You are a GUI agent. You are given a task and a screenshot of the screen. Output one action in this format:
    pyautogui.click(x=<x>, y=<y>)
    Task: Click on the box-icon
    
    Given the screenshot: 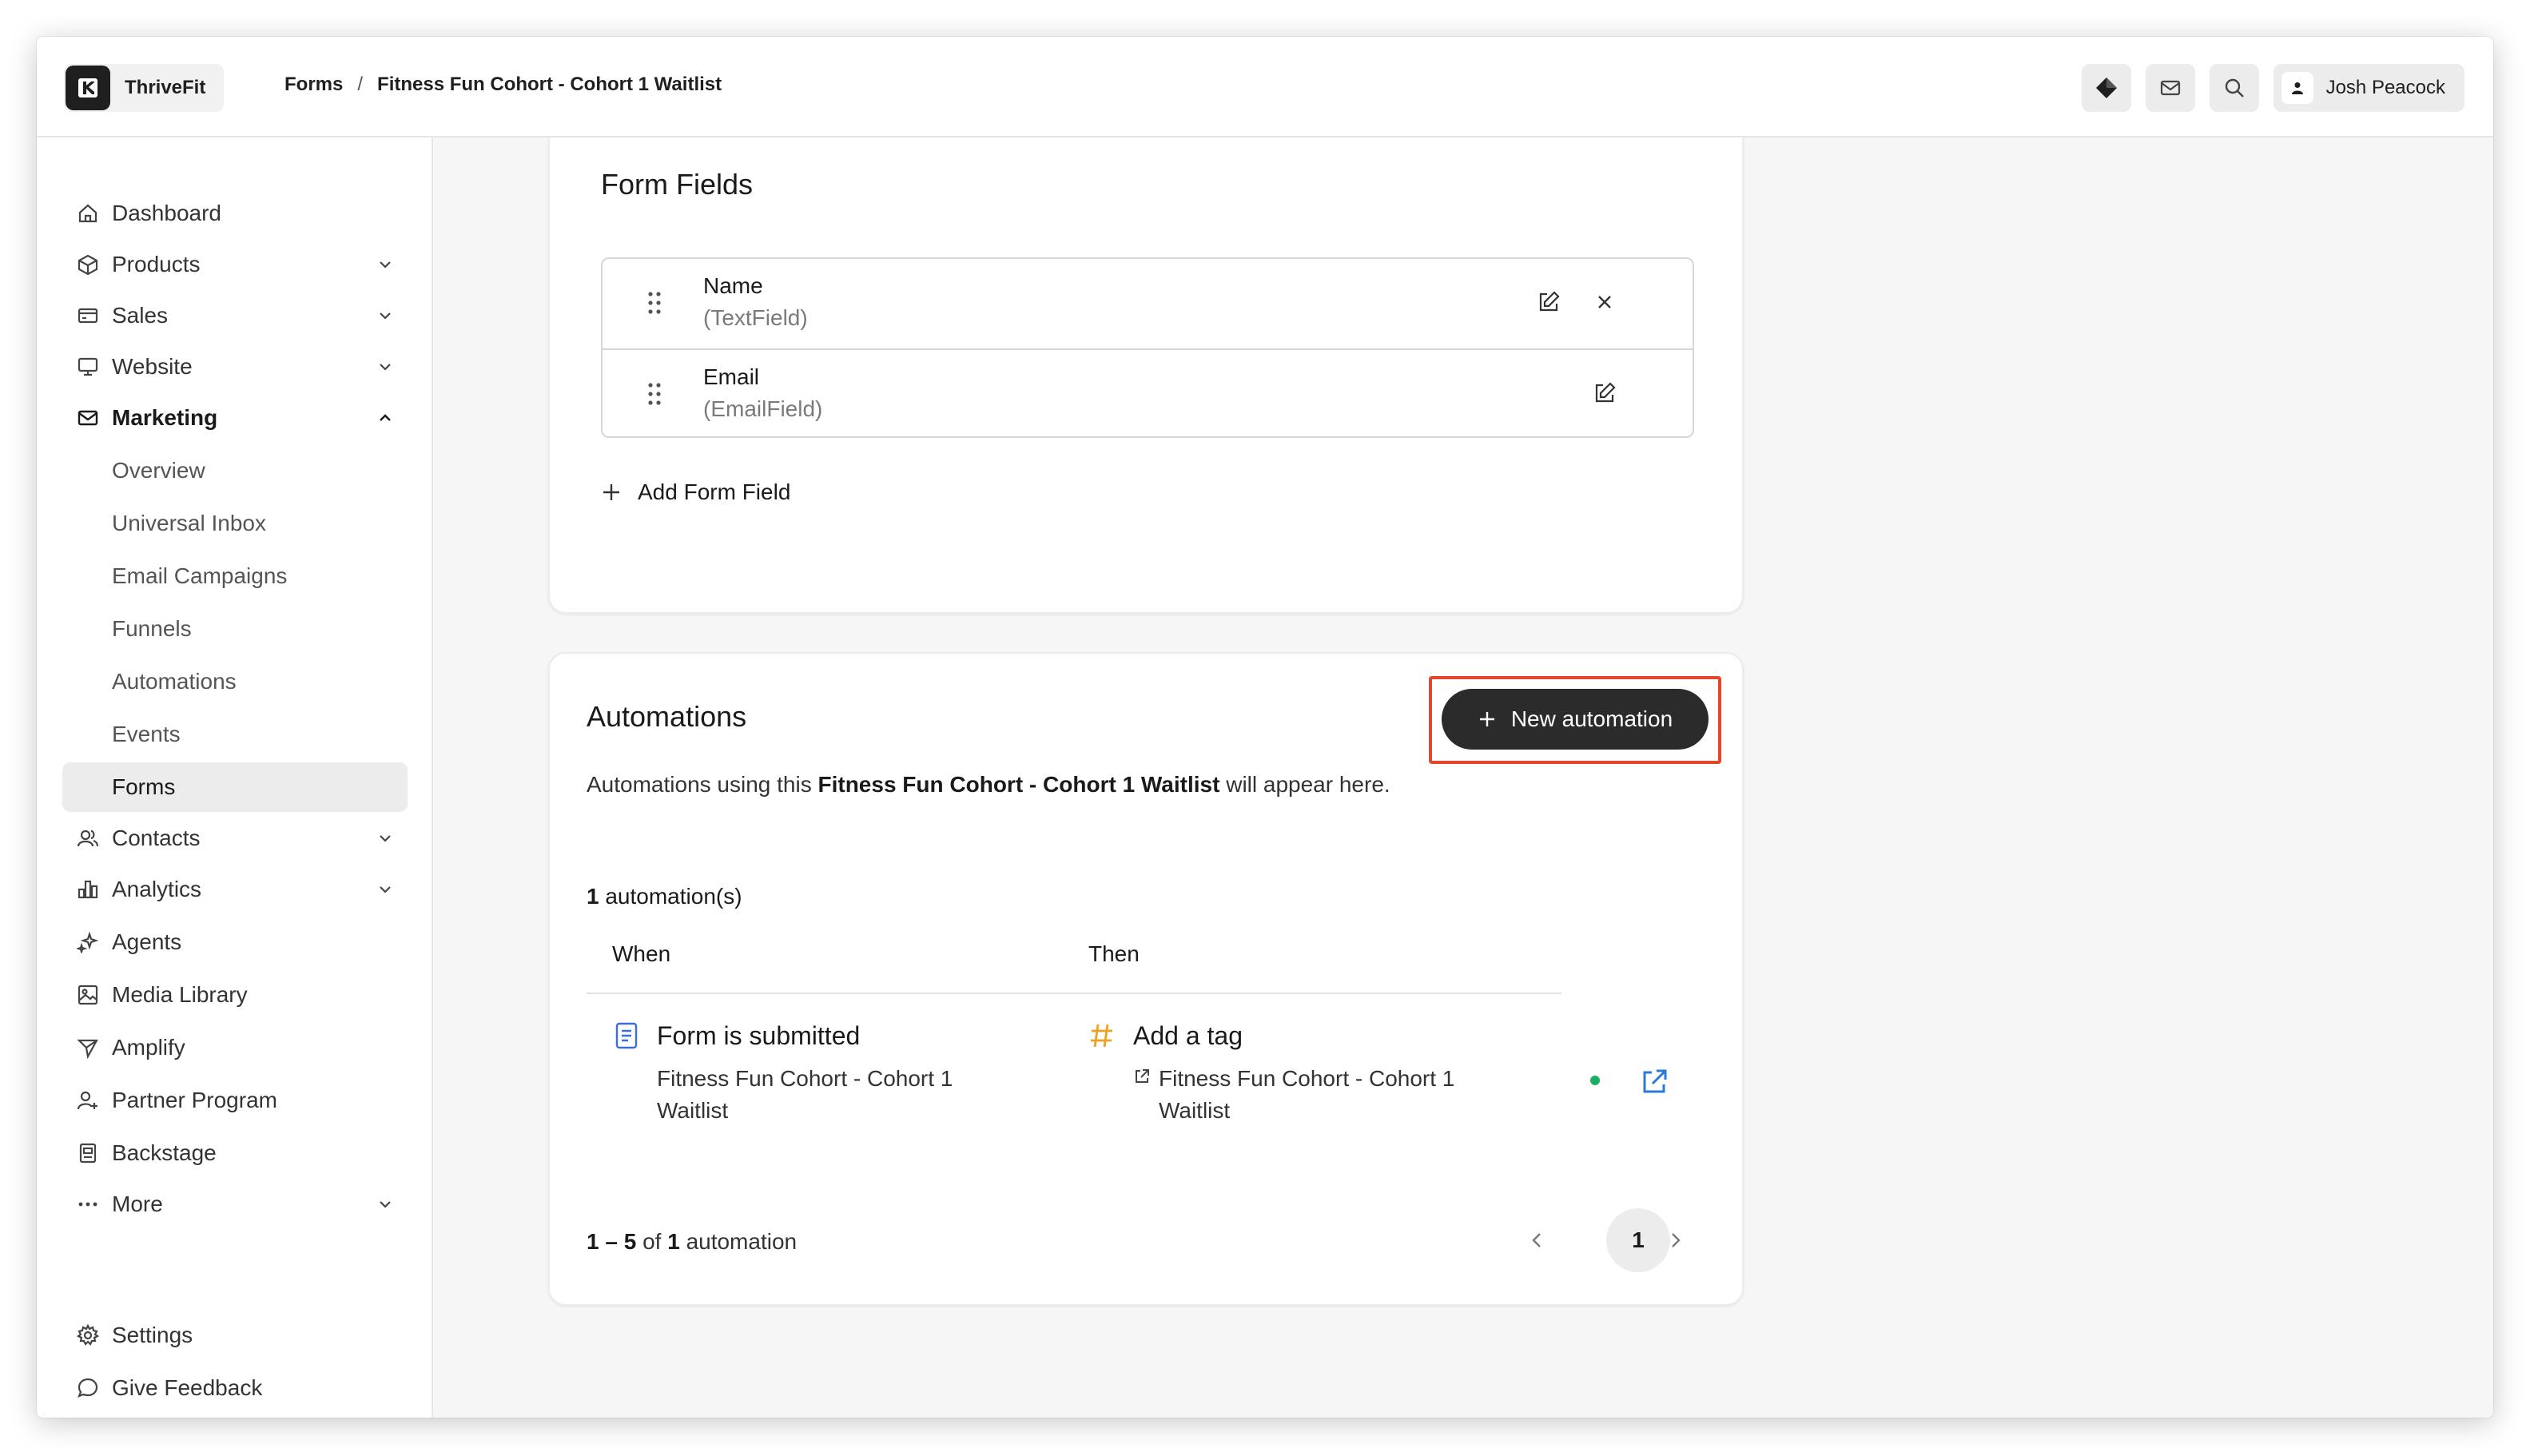 What is the action you would take?
    pyautogui.click(x=88, y=264)
    